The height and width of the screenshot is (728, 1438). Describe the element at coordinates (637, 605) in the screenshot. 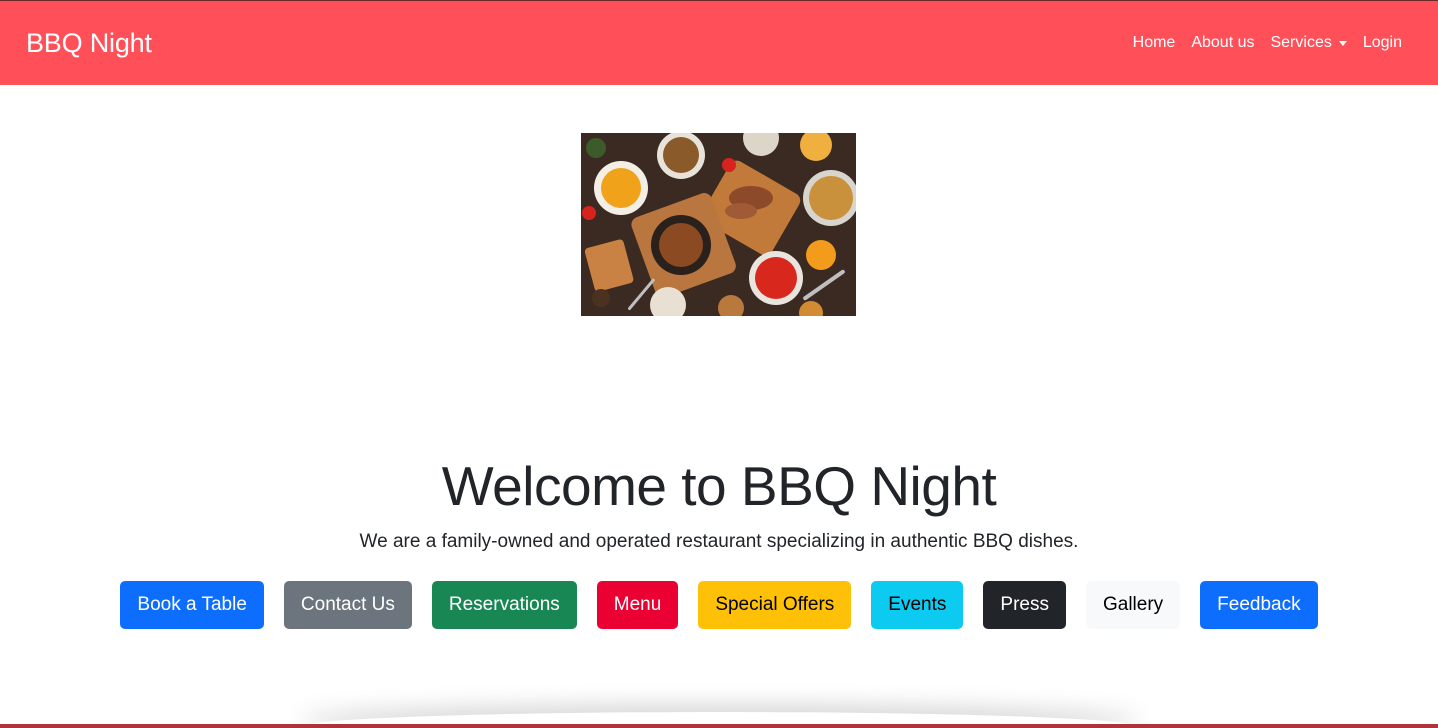

I see `menu-button: Menu` at that location.